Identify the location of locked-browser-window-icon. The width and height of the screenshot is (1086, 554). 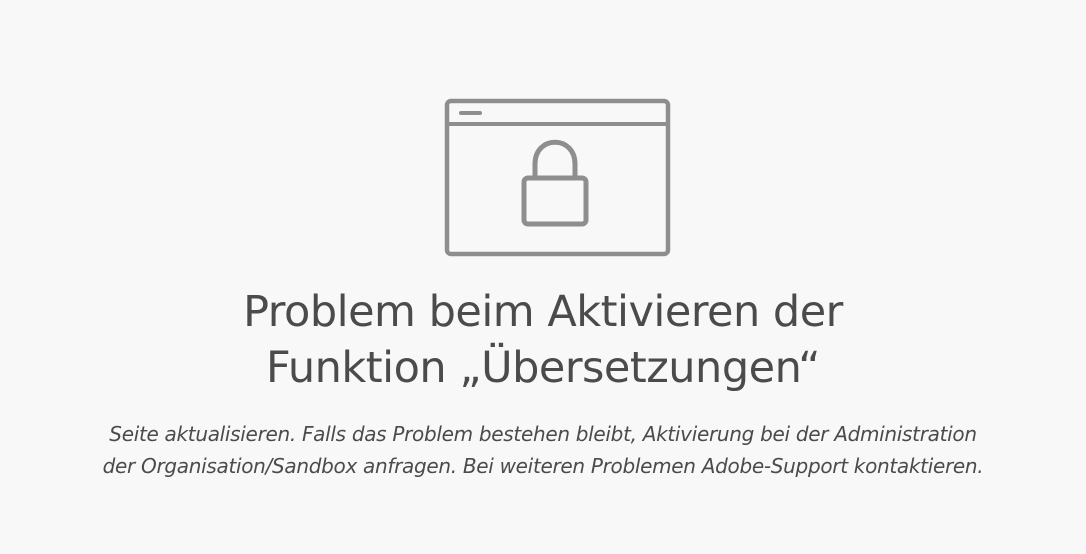
(557, 177).